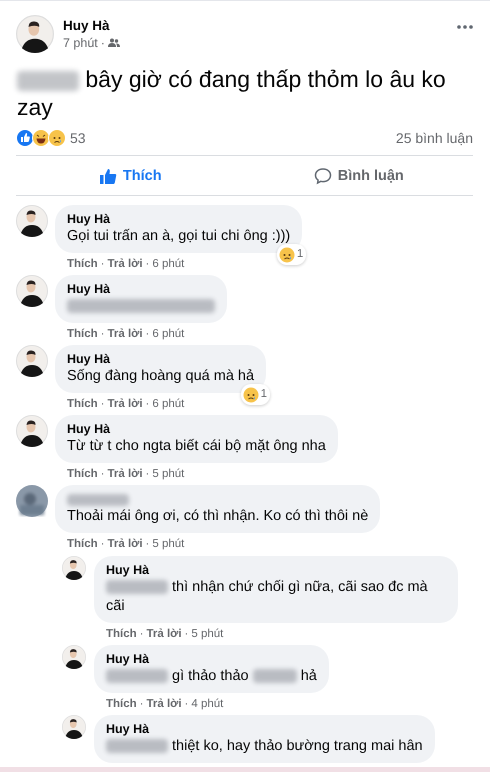  Describe the element at coordinates (178, 236) in the screenshot. I see `comment-text: Gọi tui trấn an à, gọi tui chi ông :)))` at that location.